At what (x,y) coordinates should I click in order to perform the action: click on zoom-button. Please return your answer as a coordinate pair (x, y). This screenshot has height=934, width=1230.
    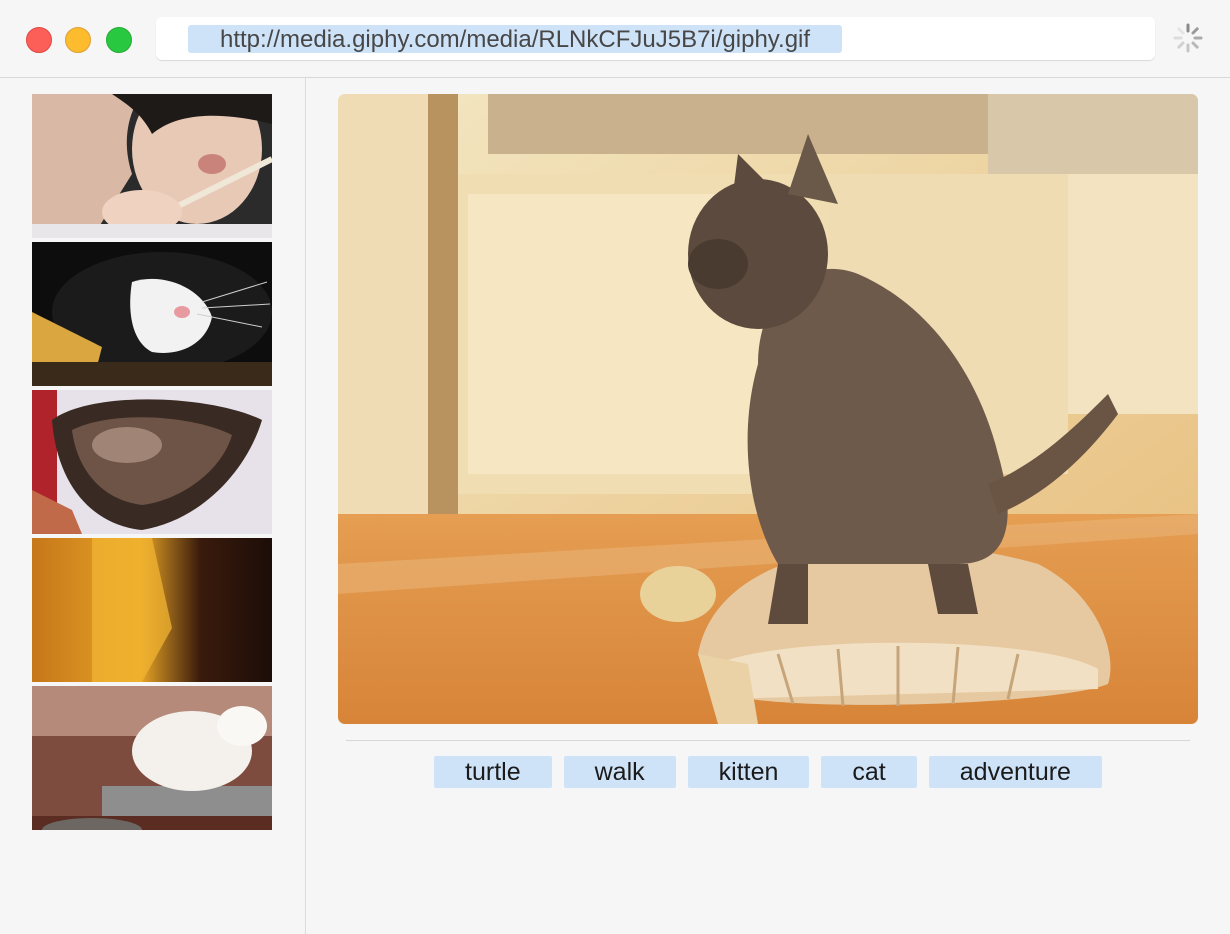
    Looking at the image, I should click on (119, 40).